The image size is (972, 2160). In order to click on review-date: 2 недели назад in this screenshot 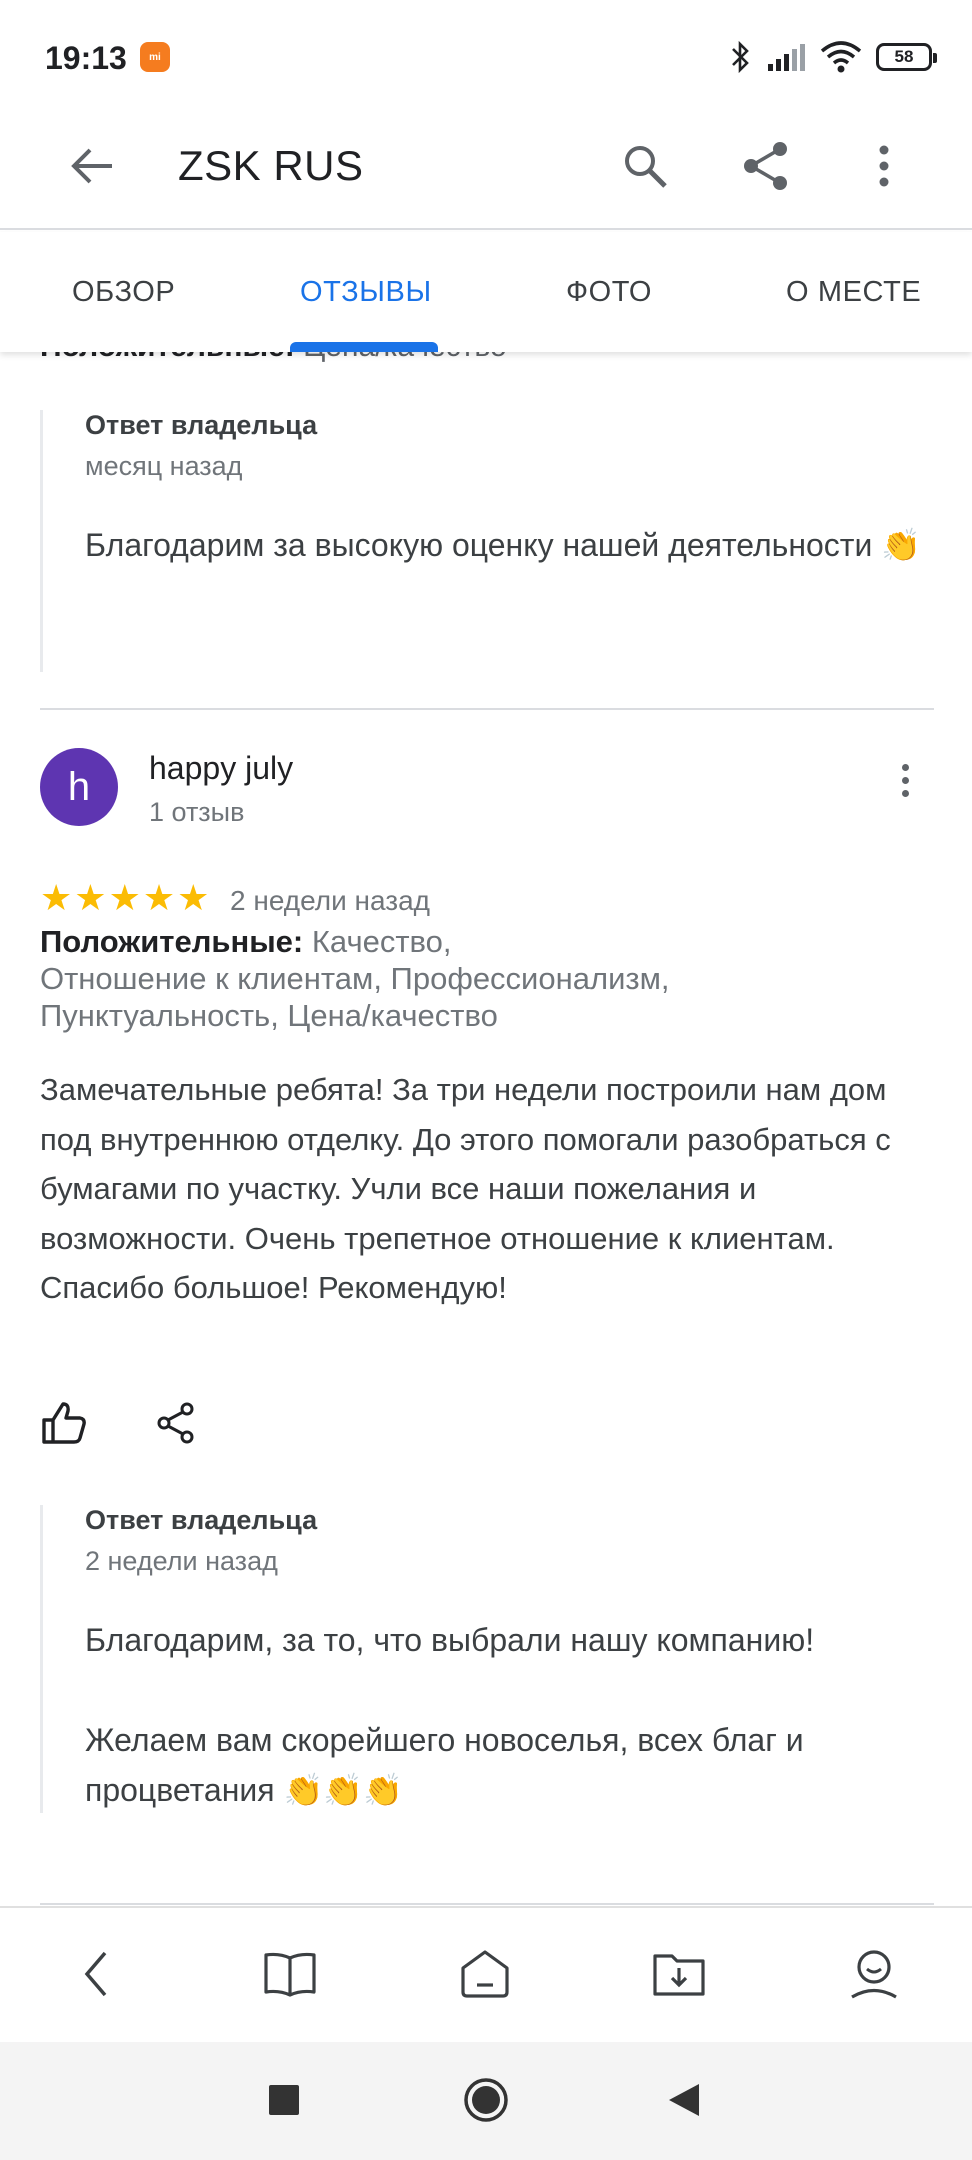, I will do `click(330, 900)`.